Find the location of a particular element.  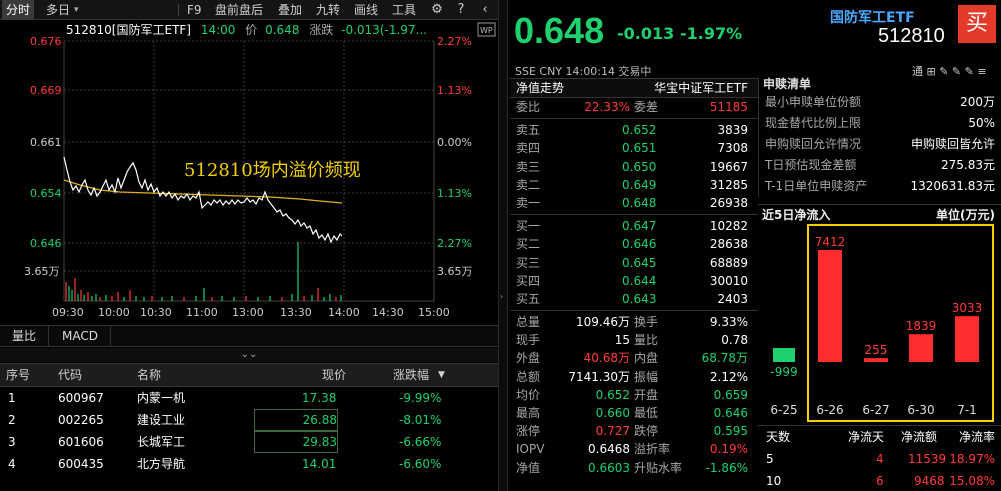

bid-row-5: 买五 0.643 2403 is located at coordinates (634, 299).